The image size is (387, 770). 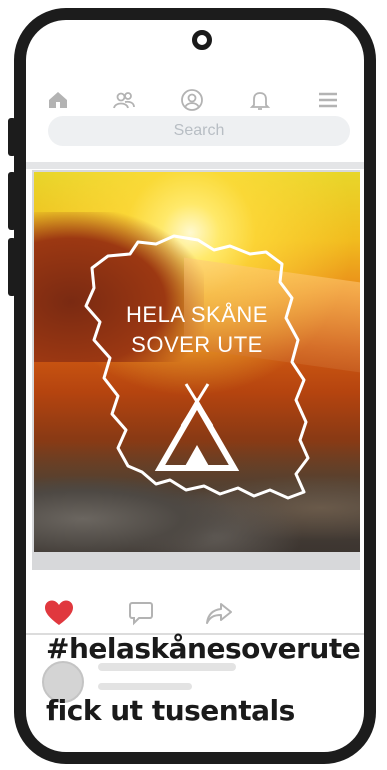 What do you see at coordinates (58, 100) in the screenshot?
I see `home-icon` at bounding box center [58, 100].